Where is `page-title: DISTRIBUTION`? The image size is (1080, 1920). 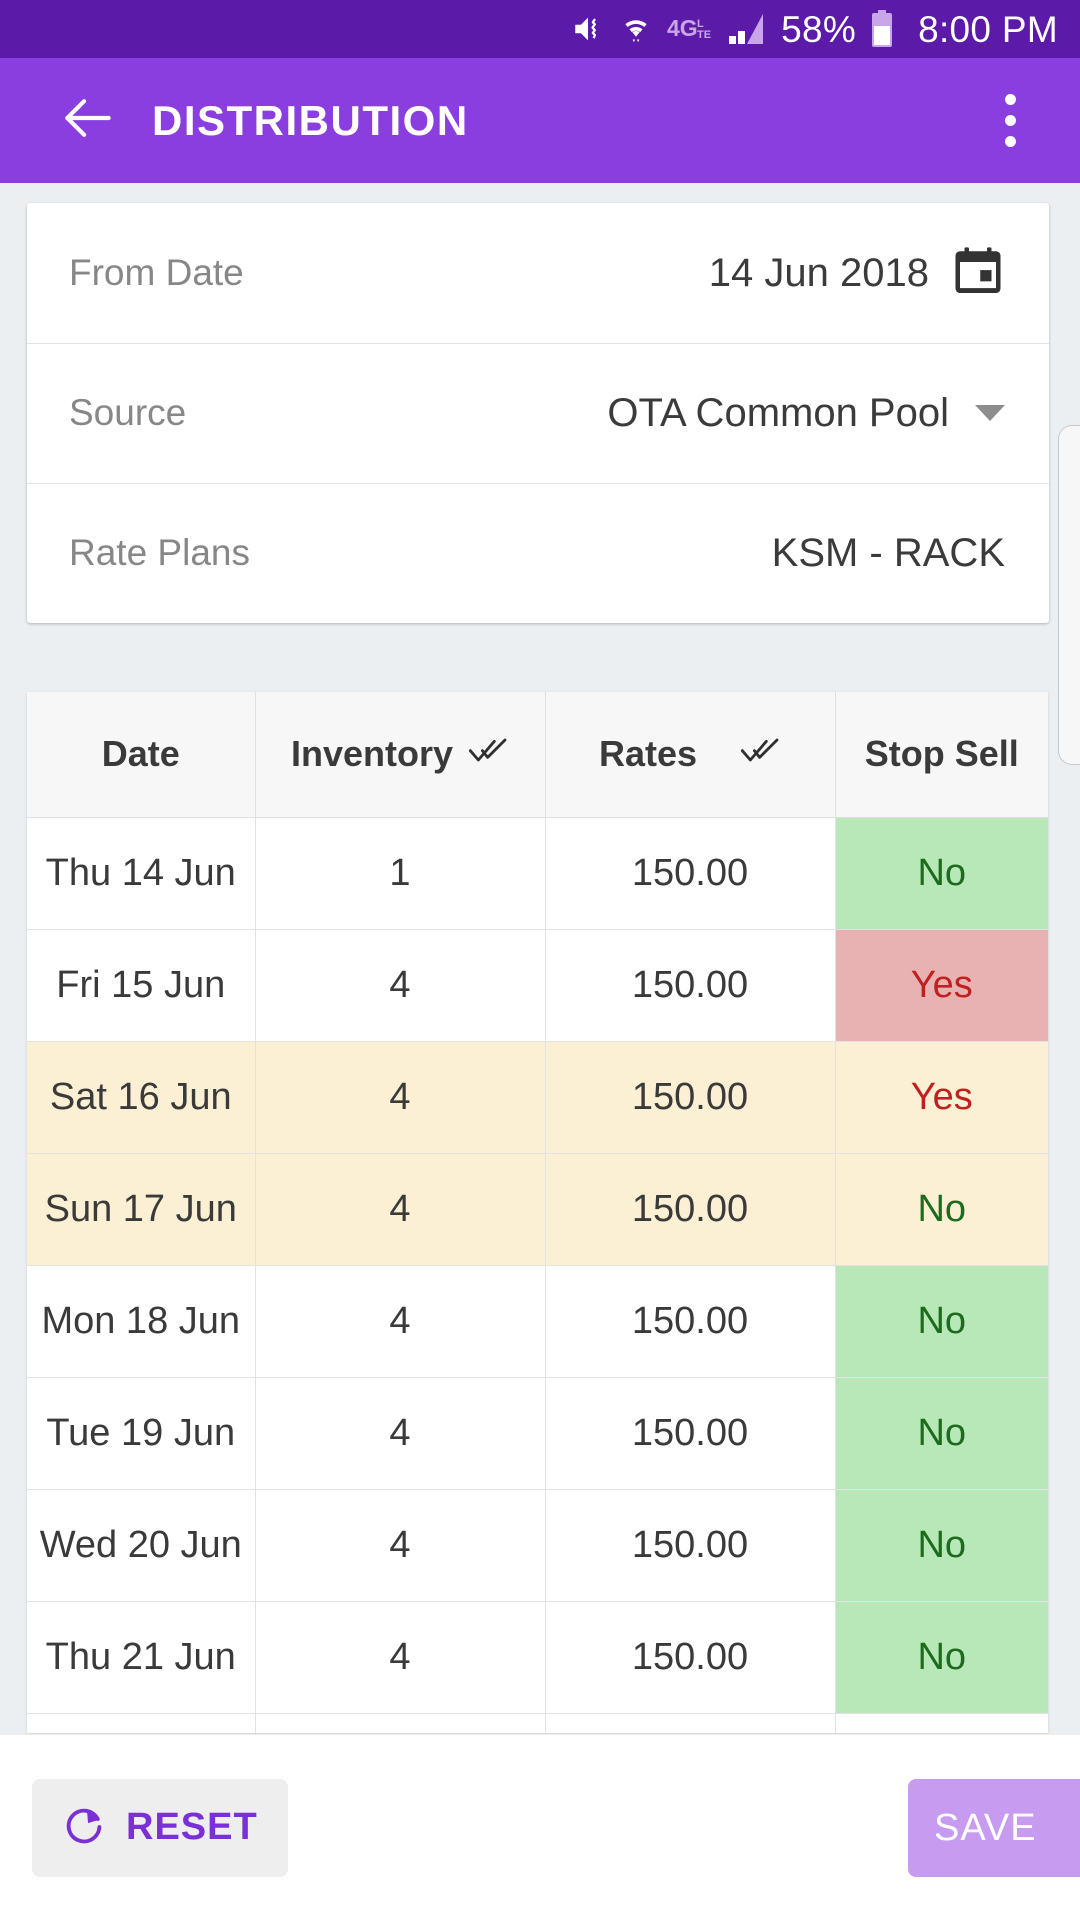 page-title: DISTRIBUTION is located at coordinates (310, 120).